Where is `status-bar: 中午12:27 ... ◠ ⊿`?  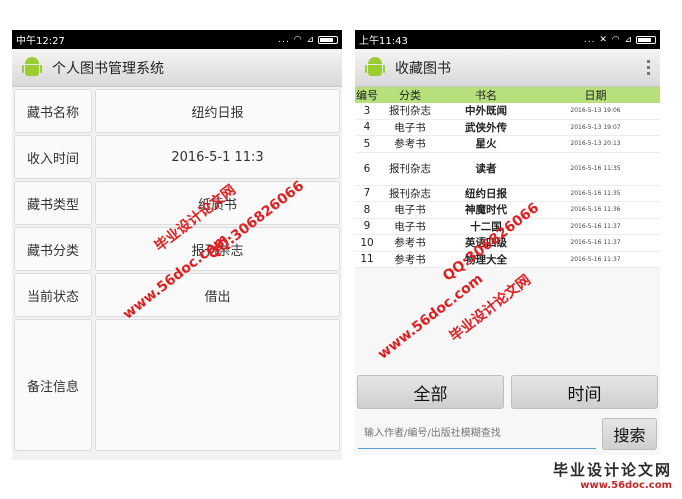
status-bar: 中午12:27 ... ◠ ⊿ is located at coordinates (177, 39).